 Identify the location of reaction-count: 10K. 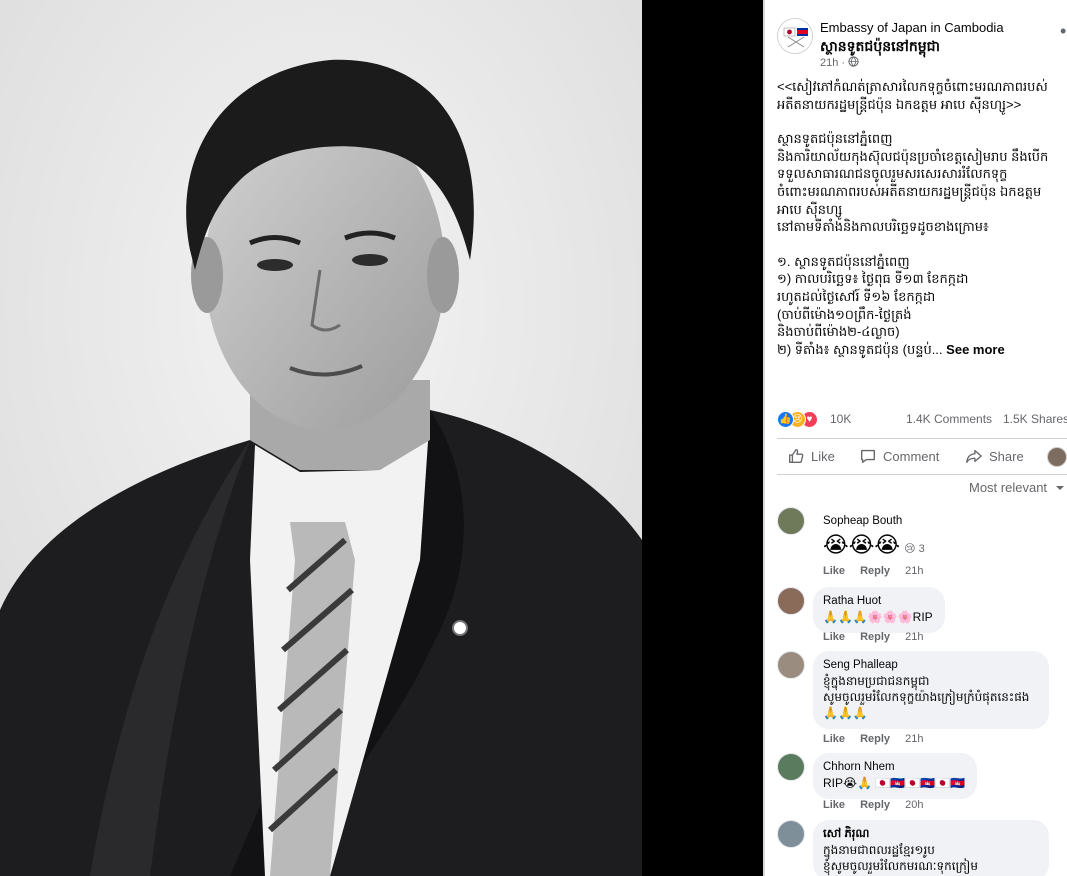
(840, 419).